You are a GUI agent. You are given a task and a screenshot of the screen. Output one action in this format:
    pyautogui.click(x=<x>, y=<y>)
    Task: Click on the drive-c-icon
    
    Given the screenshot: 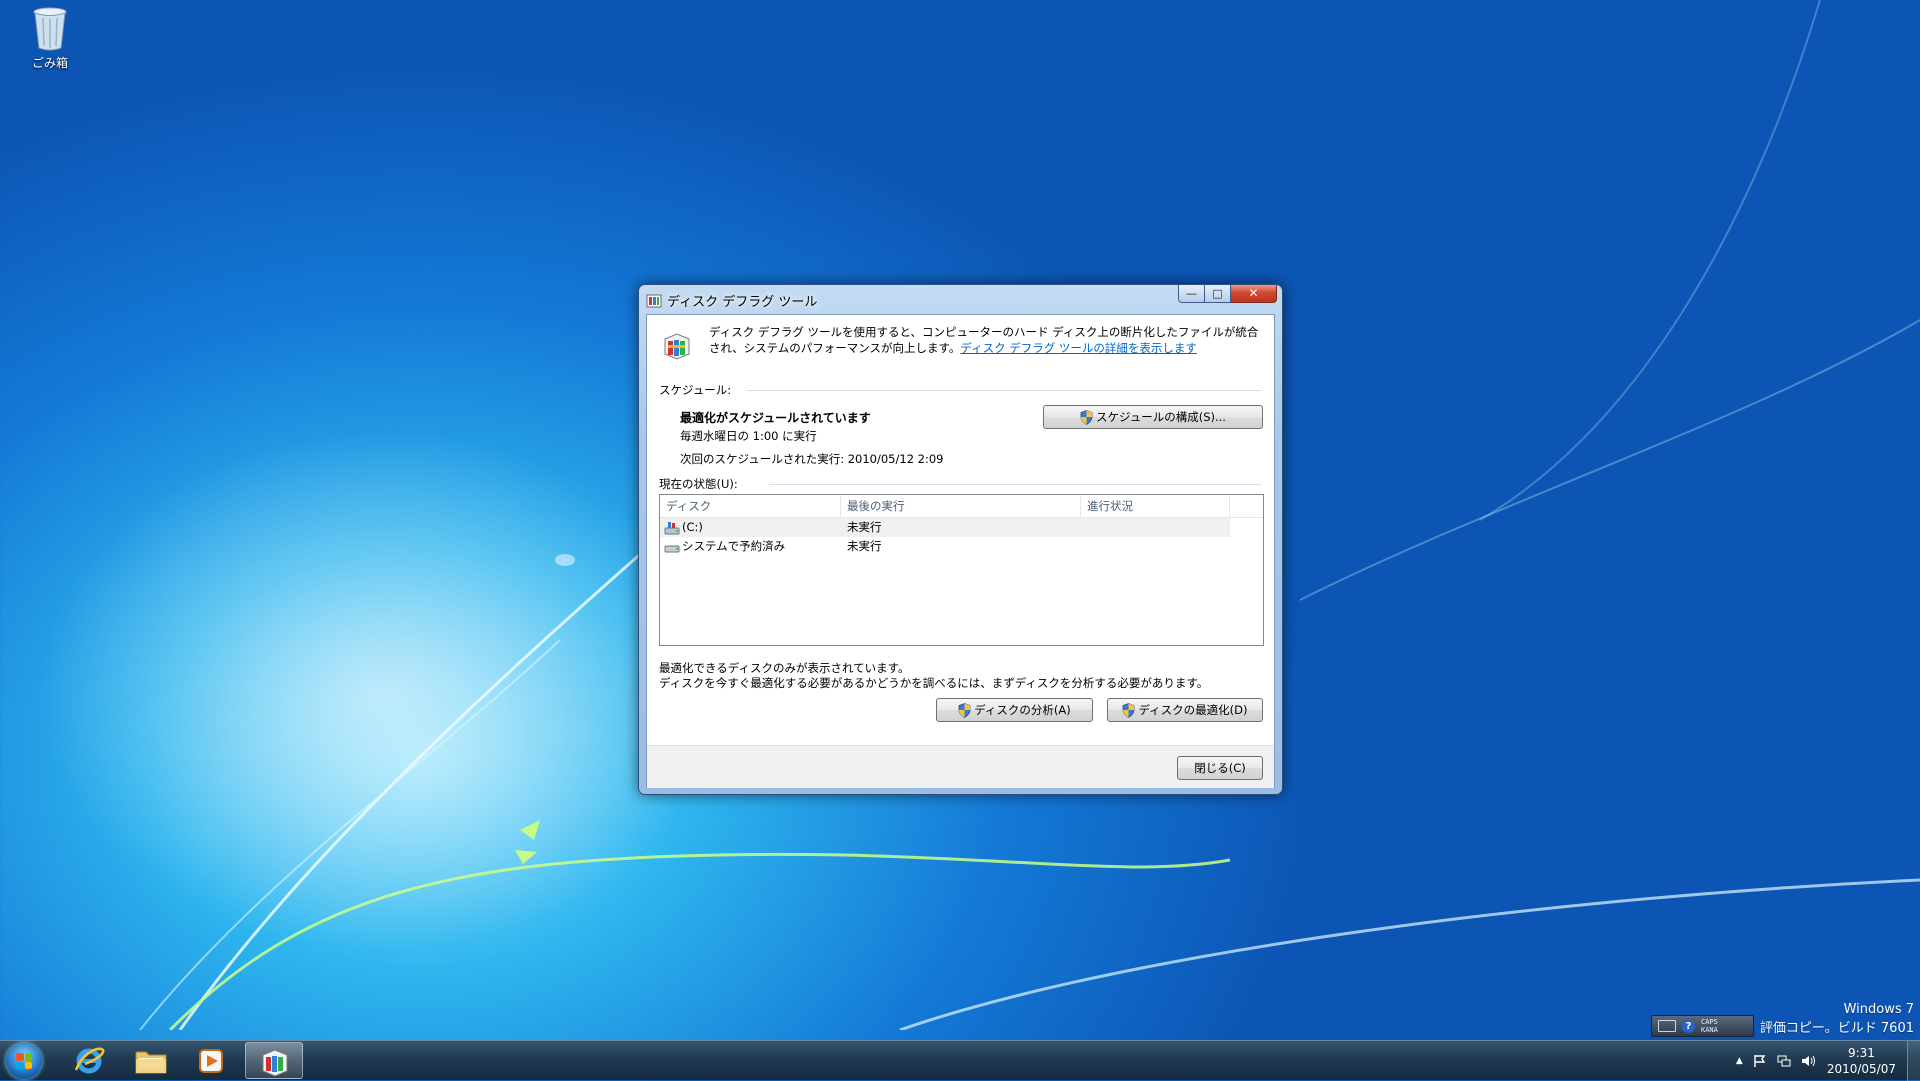 What is the action you would take?
    pyautogui.click(x=672, y=527)
    